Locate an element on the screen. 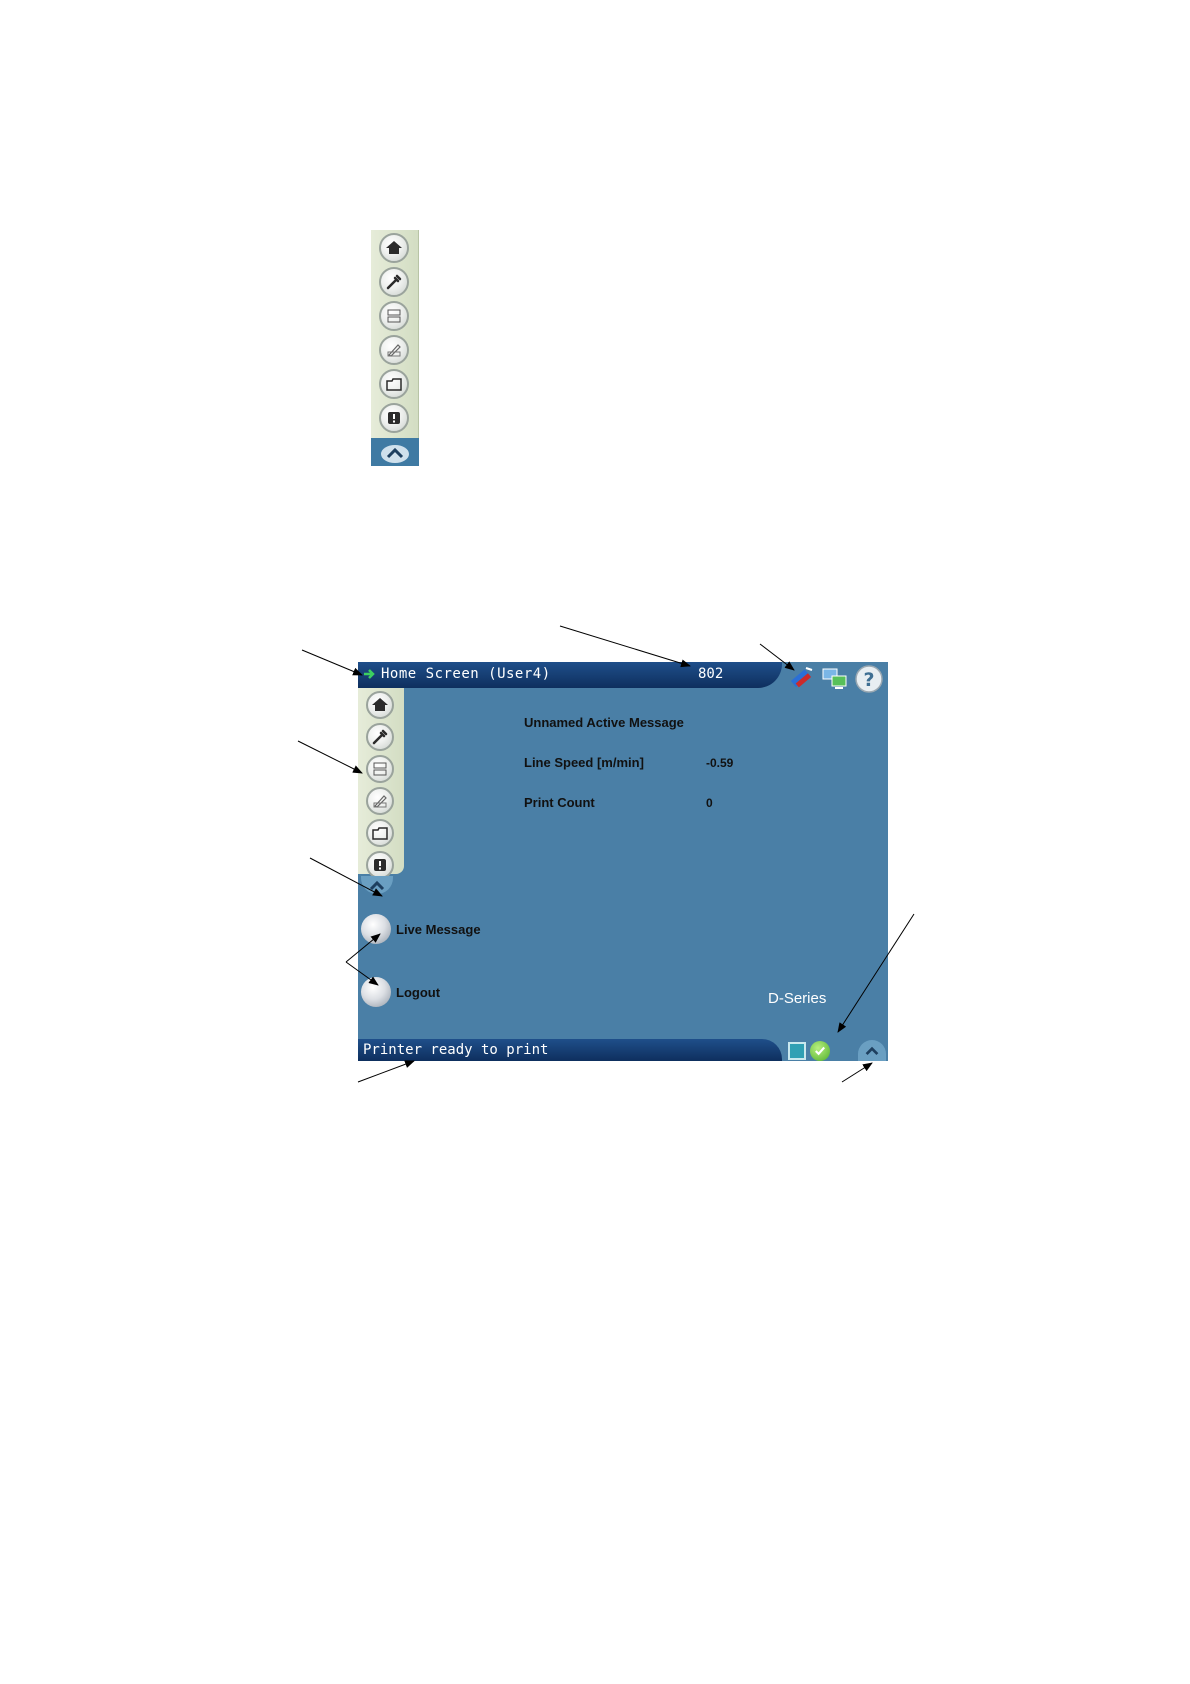 The image size is (1190, 1684). page-title: Home Screen (User4) is located at coordinates (466, 674).